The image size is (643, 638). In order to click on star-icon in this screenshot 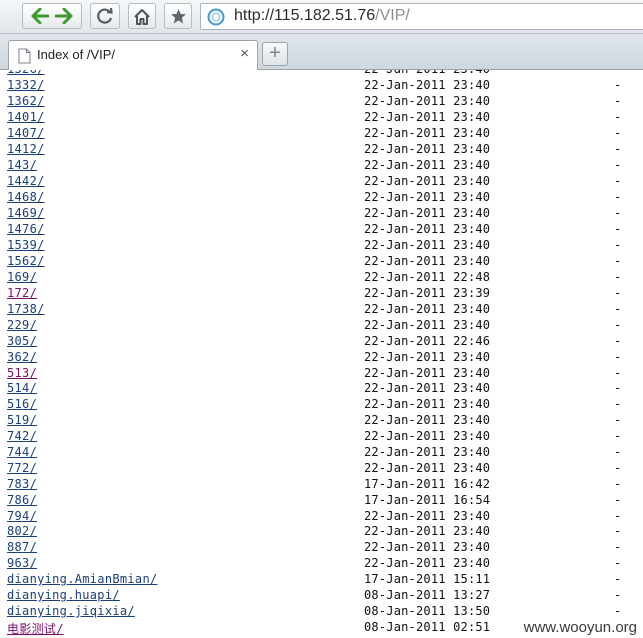, I will do `click(178, 16)`.